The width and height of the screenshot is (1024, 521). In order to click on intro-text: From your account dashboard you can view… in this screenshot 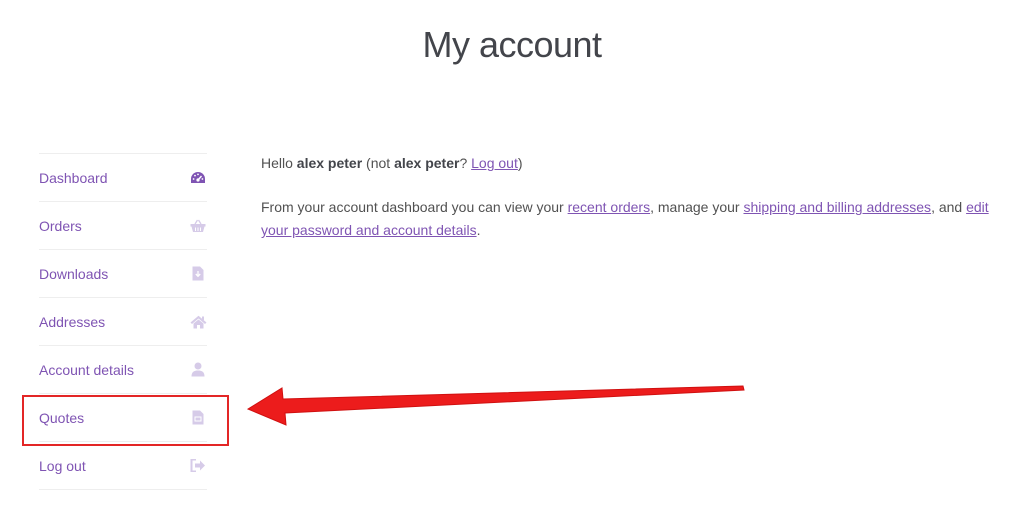, I will do `click(626, 219)`.